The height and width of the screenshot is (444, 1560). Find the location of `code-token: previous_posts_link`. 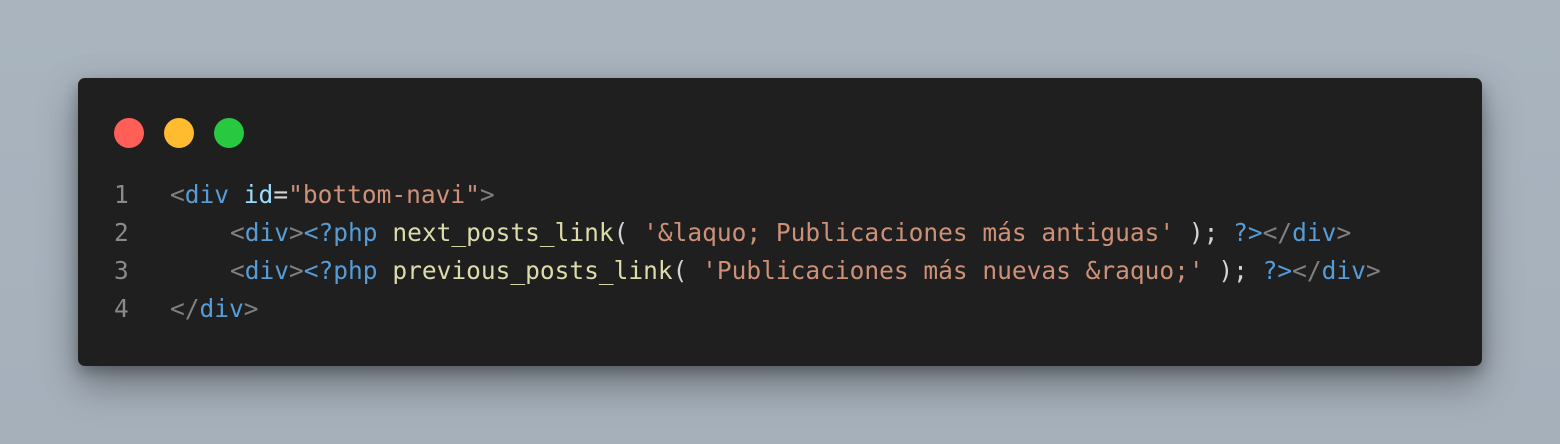

code-token: previous_posts_link is located at coordinates (532, 270).